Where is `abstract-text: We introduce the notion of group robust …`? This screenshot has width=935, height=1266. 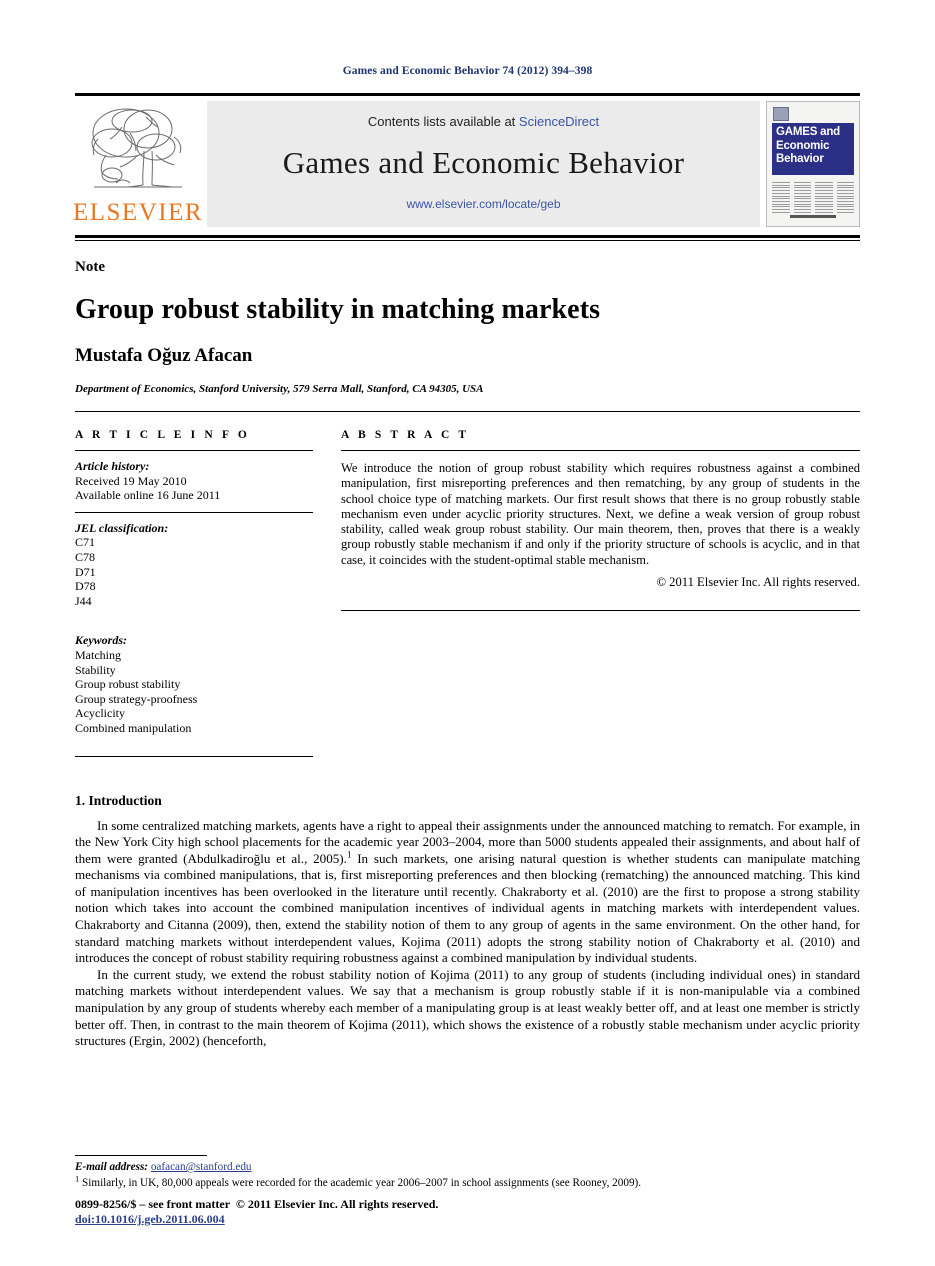
abstract-text: We introduce the notion of group robust … is located at coordinates (600, 514).